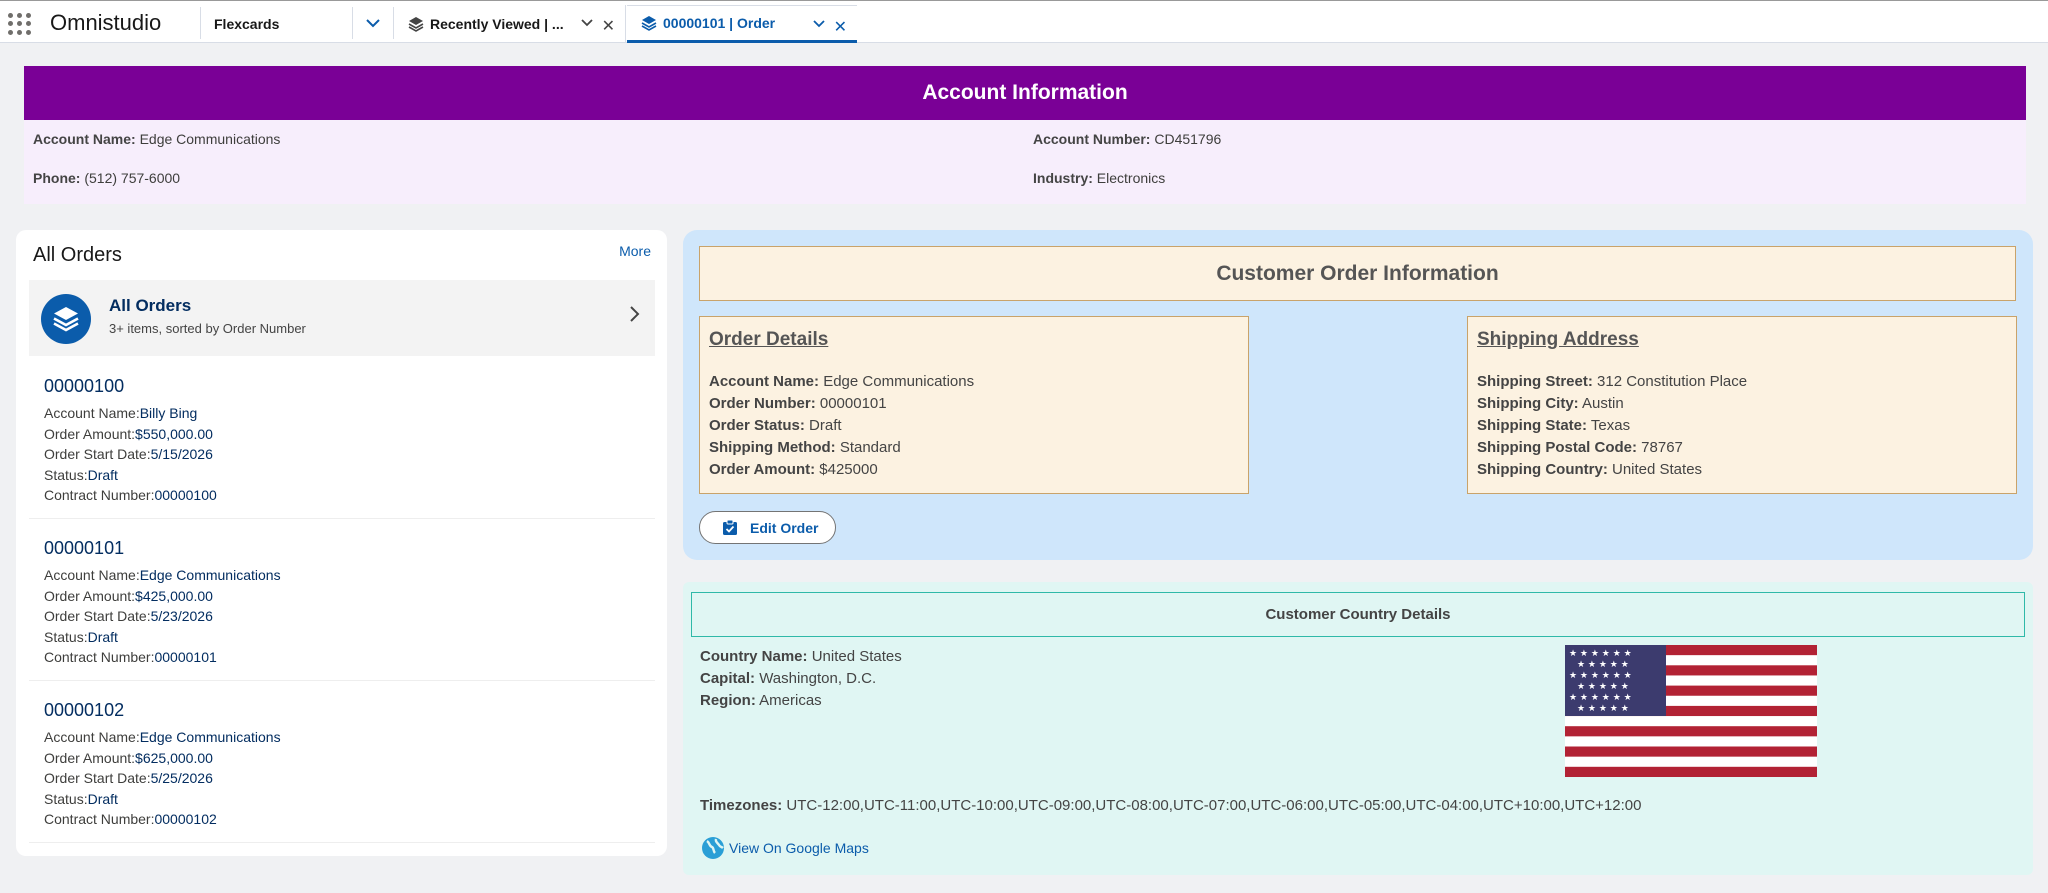 The width and height of the screenshot is (2048, 893). I want to click on customer-order-title: Customer Order Information, so click(1357, 273).